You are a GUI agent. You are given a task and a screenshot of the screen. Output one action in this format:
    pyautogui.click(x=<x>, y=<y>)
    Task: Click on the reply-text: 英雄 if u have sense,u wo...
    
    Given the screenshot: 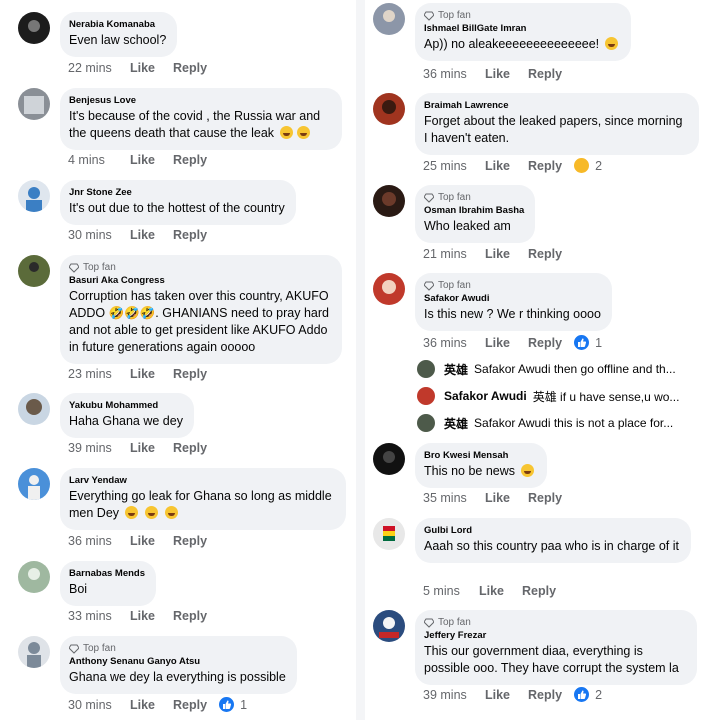 What is the action you would take?
    pyautogui.click(x=606, y=396)
    